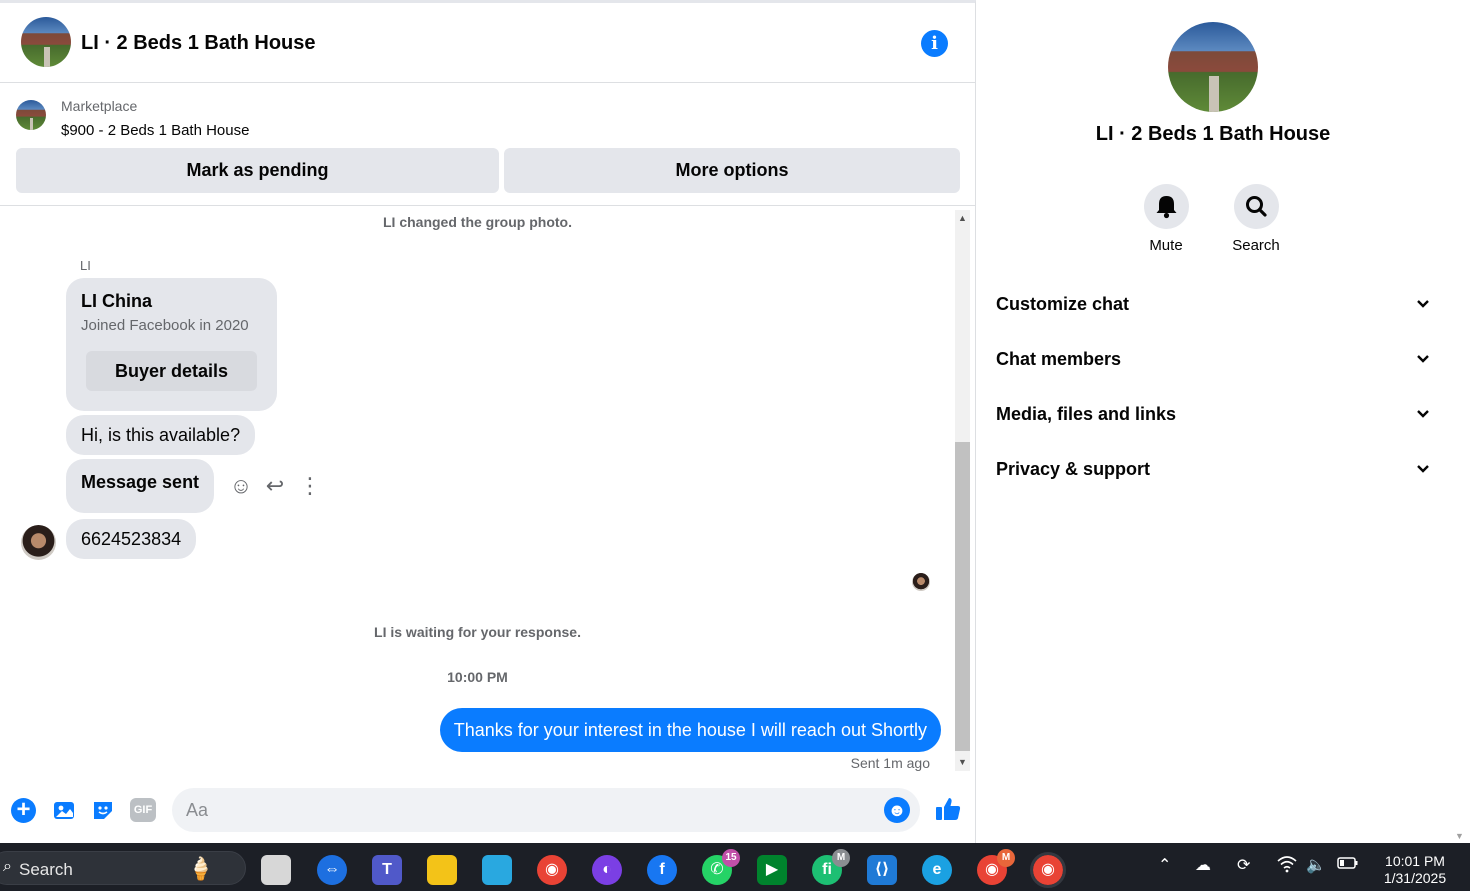 The height and width of the screenshot is (891, 1470). Describe the element at coordinates (332, 870) in the screenshot. I see `teamviewer-icon: ⇔` at that location.